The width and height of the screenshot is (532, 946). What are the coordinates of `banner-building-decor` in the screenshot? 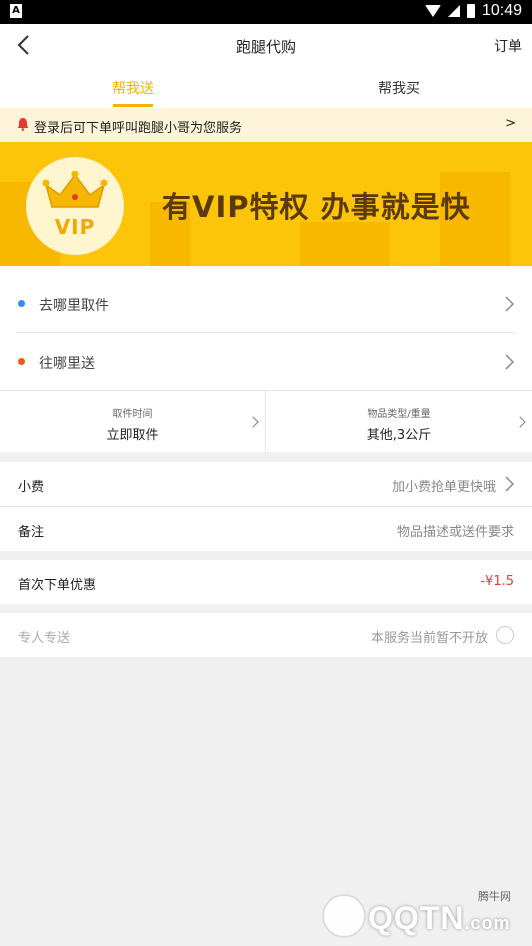 It's located at (345, 244).